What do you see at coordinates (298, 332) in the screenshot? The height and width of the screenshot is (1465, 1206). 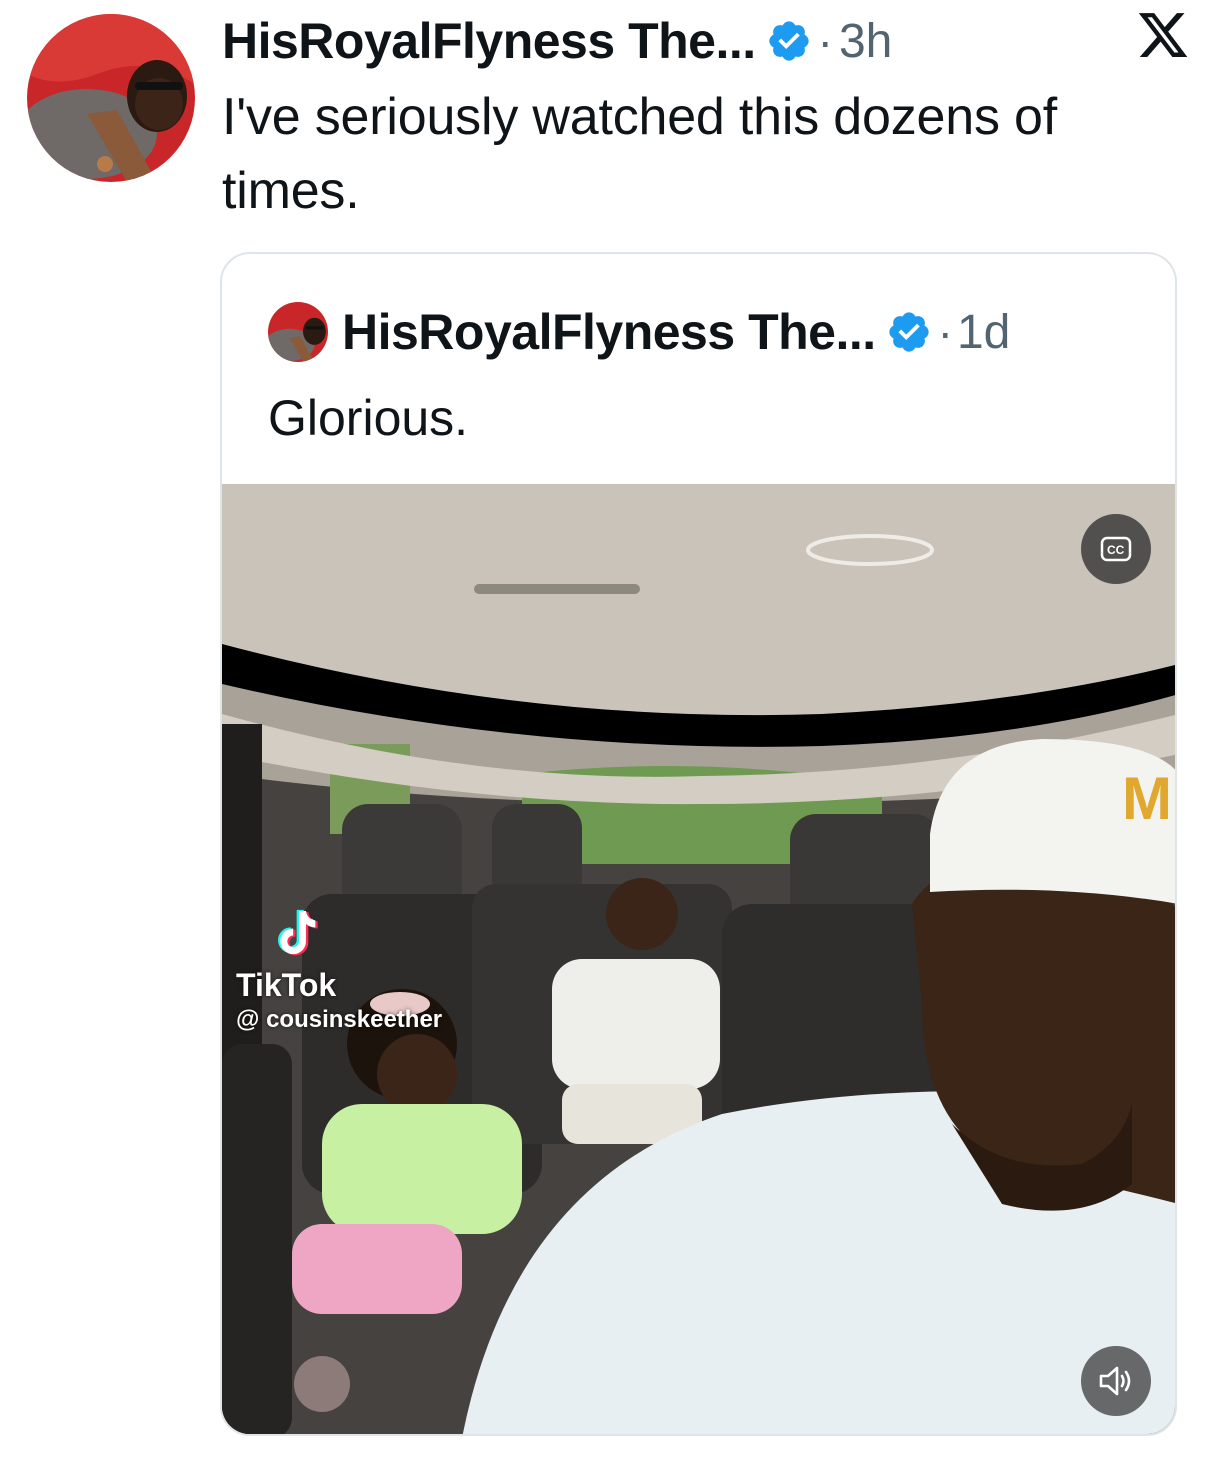 I see `quoted-author-avatar` at bounding box center [298, 332].